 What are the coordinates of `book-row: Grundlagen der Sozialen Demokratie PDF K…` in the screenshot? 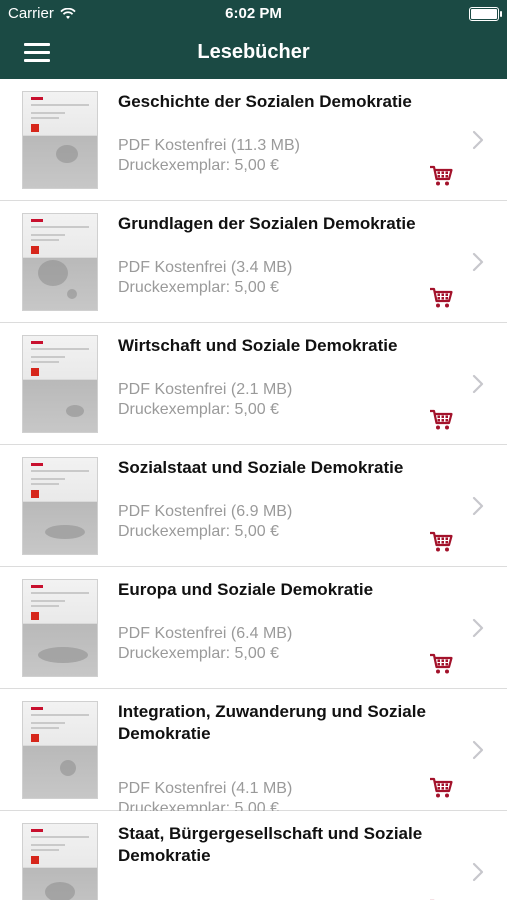 It's located at (253, 262).